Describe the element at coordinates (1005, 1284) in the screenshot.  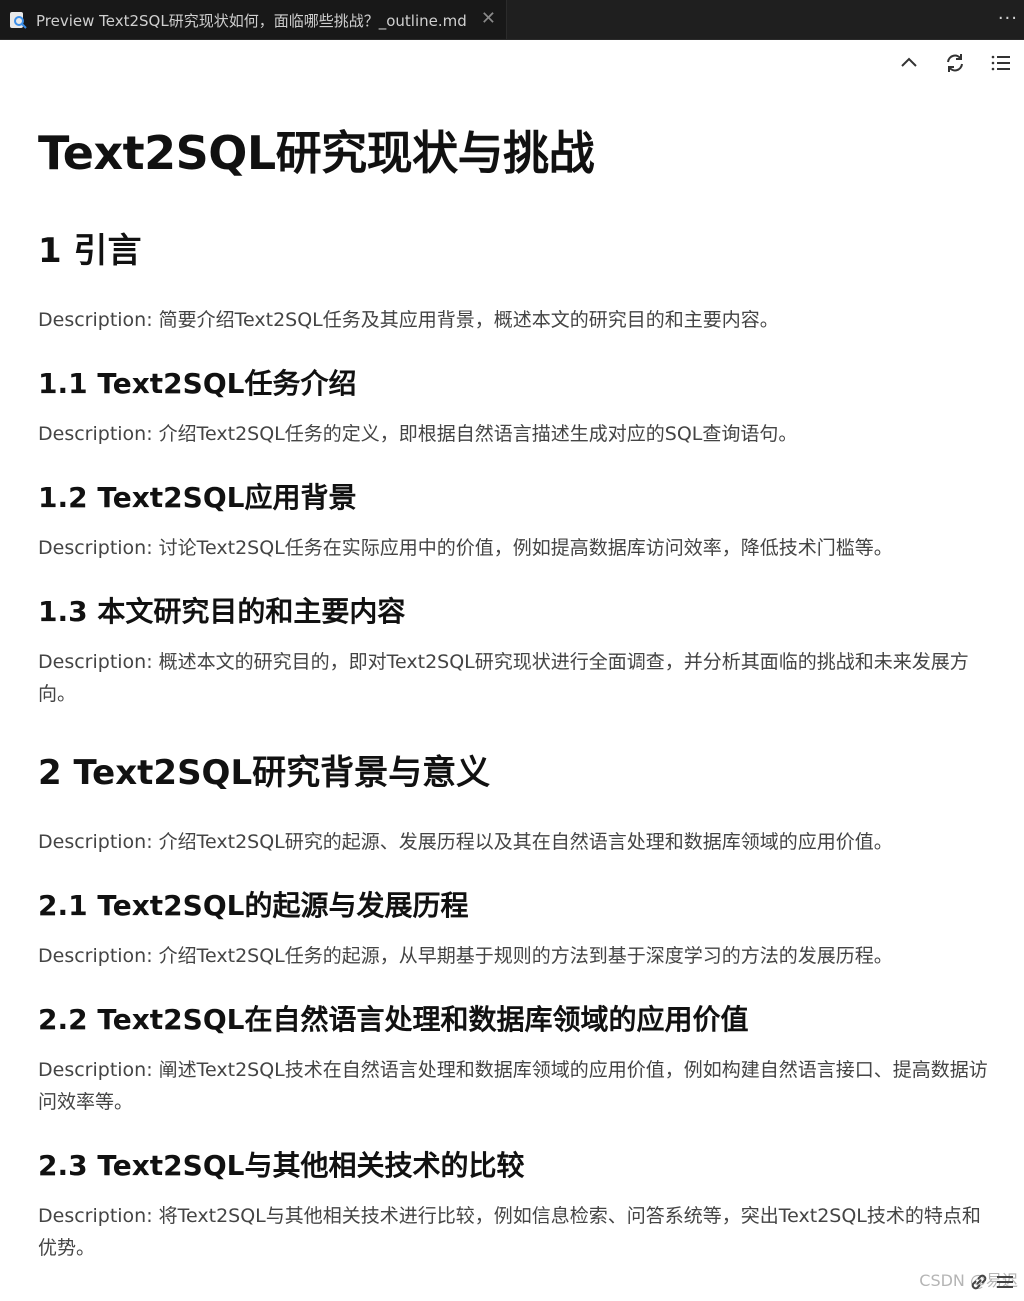
I see `menu-icon` at that location.